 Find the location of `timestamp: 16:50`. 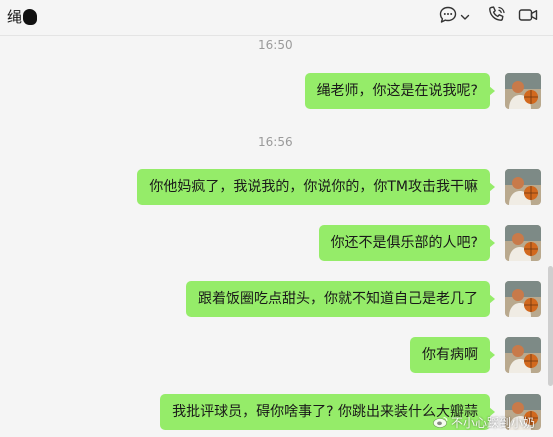

timestamp: 16:50 is located at coordinates (275, 45).